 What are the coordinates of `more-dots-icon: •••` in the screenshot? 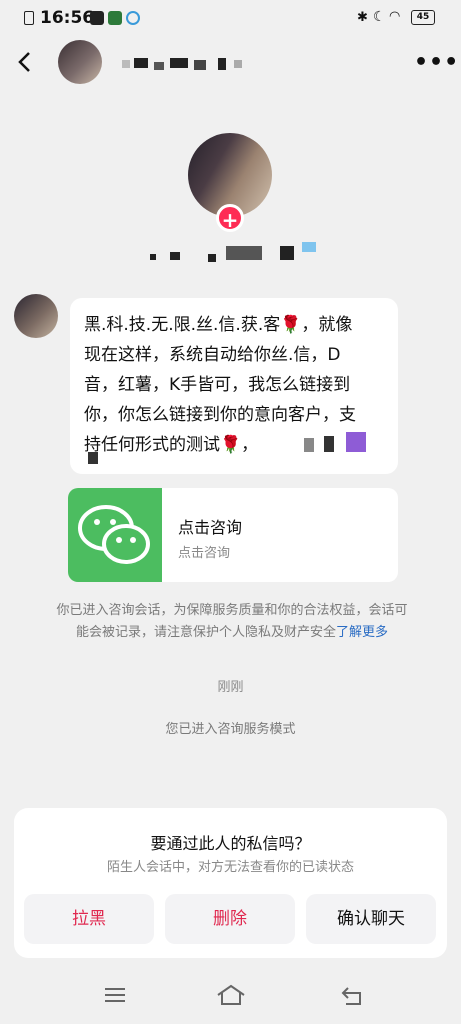 It's located at (437, 62).